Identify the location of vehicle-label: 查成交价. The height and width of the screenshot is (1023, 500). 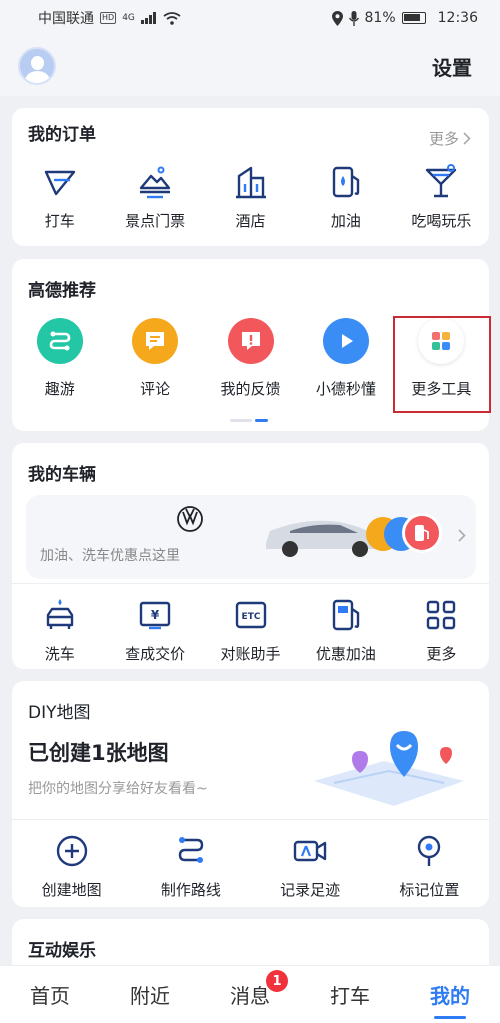
(155, 654).